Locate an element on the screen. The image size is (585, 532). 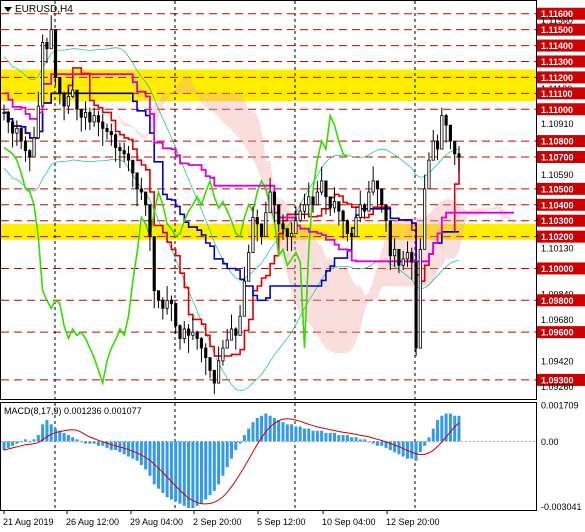
price-level-label: 1.11000 is located at coordinates (557, 110).